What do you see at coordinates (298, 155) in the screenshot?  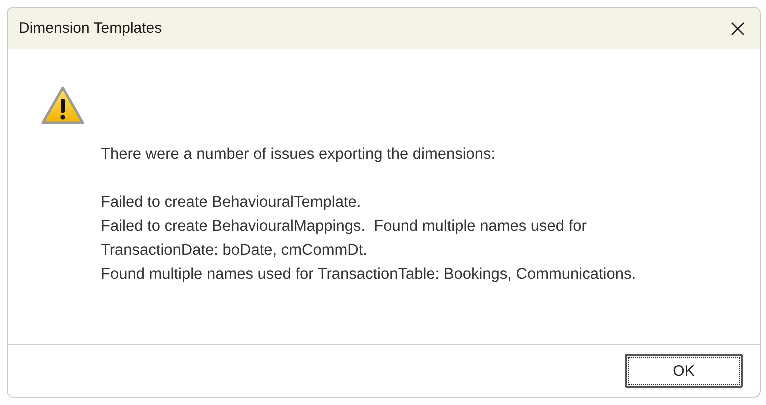 I see `message-text: There were a number of issues exporting the dimensions:` at bounding box center [298, 155].